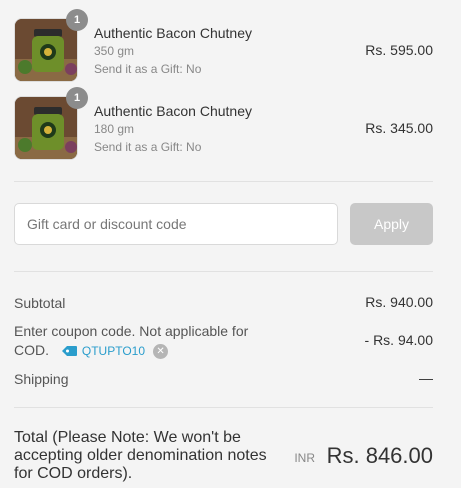 The image size is (461, 488). Describe the element at coordinates (399, 302) in the screenshot. I see `subtotal-value: Rs. 940.00` at that location.